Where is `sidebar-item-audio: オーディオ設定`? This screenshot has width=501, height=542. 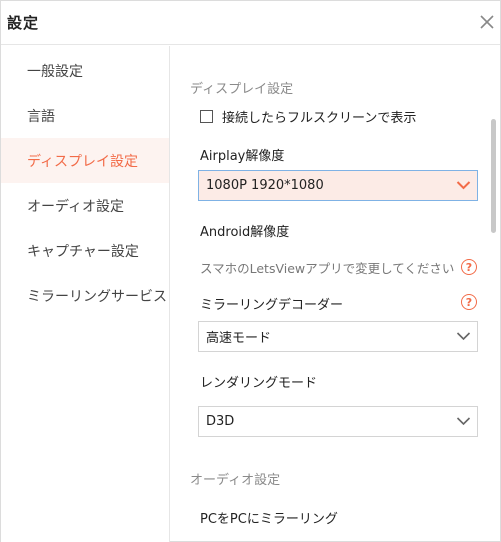
sidebar-item-audio: オーディオ設定 is located at coordinates (85, 205).